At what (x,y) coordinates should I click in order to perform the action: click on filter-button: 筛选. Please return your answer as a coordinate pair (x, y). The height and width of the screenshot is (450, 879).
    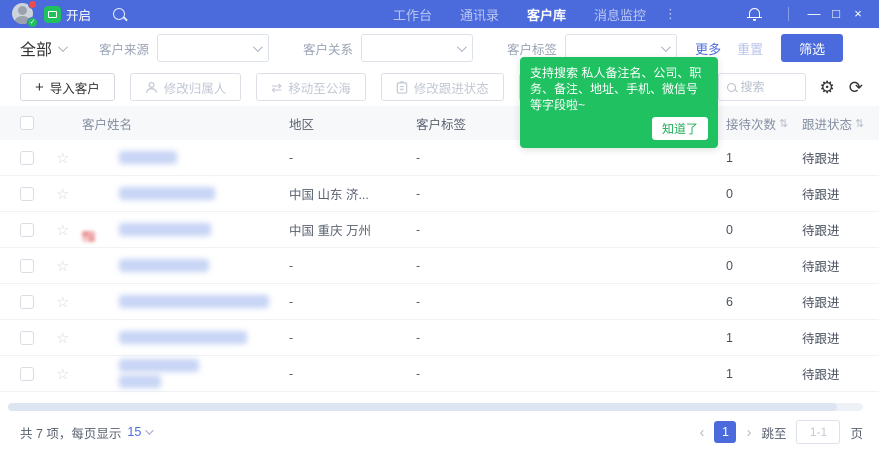
    Looking at the image, I should click on (812, 48).